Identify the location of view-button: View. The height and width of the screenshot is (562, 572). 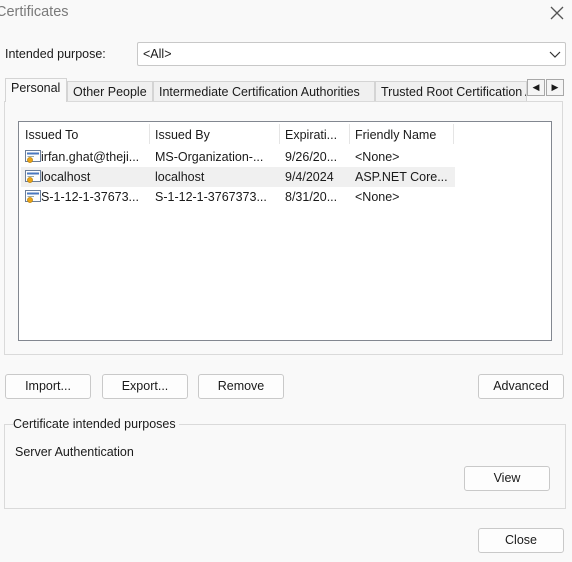
(507, 478).